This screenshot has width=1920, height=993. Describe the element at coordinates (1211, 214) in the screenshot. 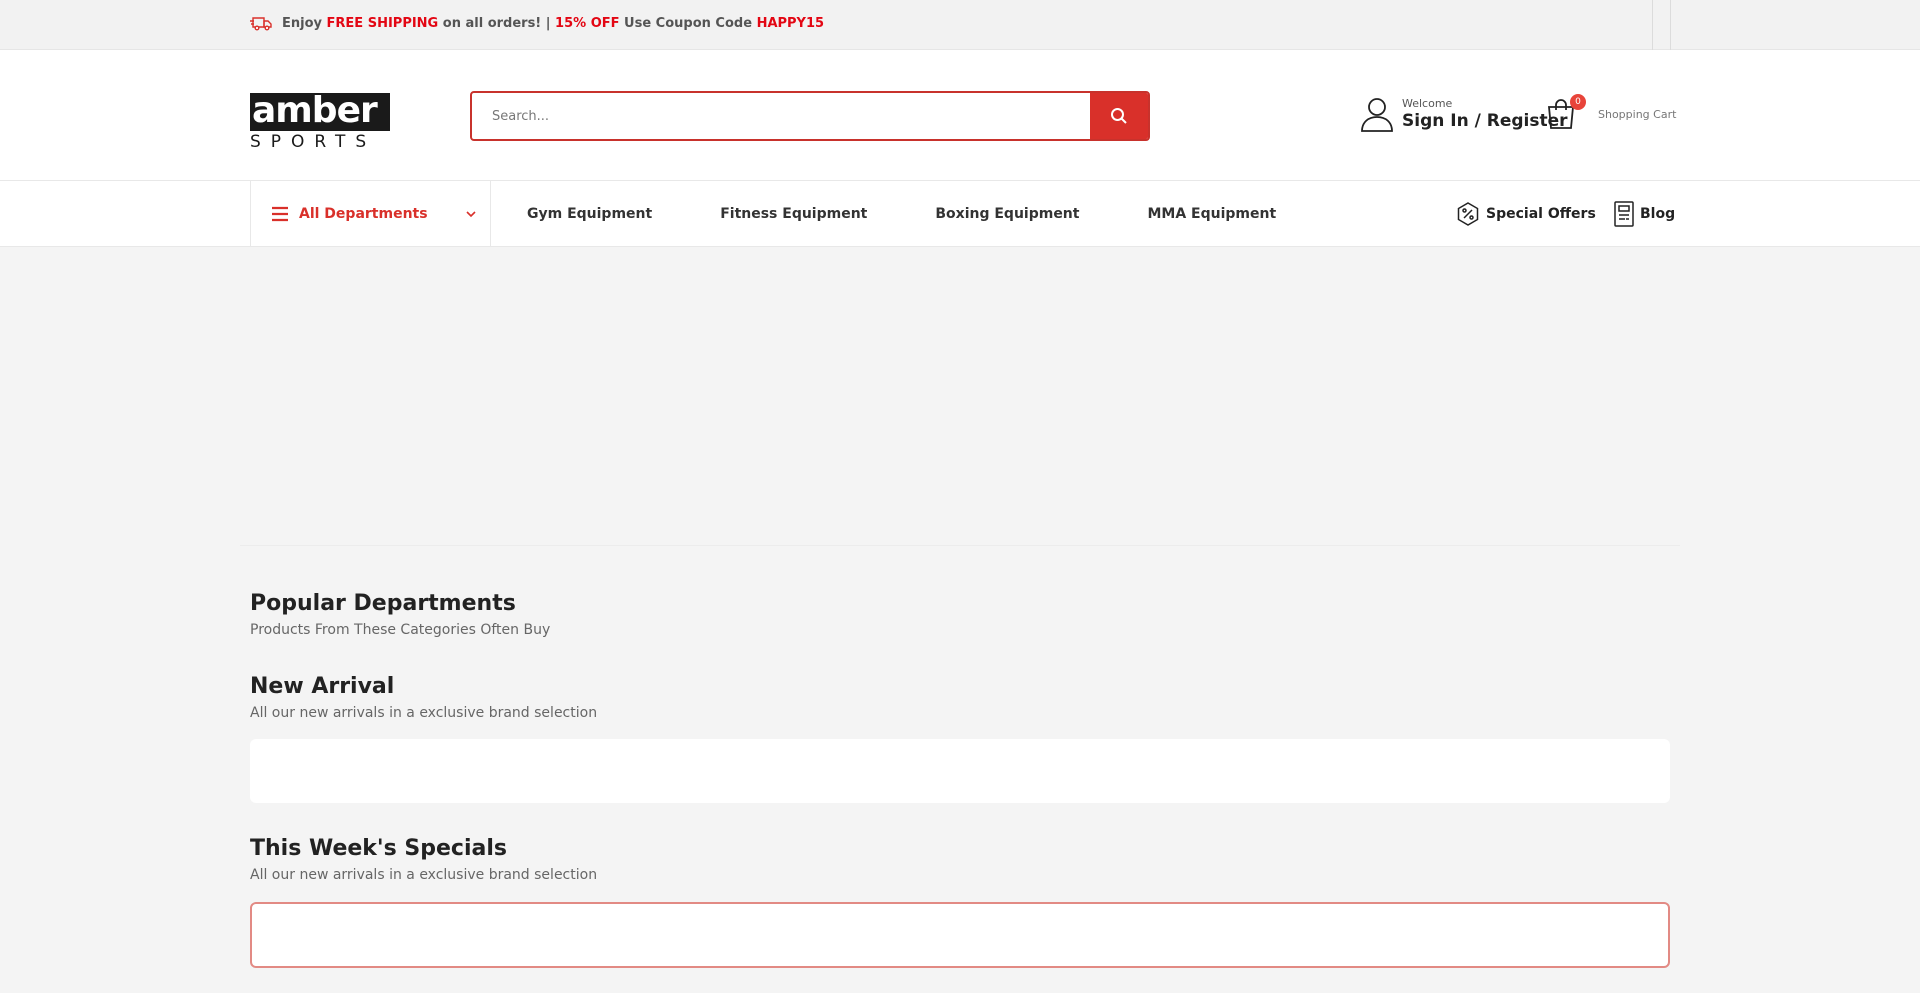

I see `nav-item-mma-equipment: MMA Equipment` at that location.